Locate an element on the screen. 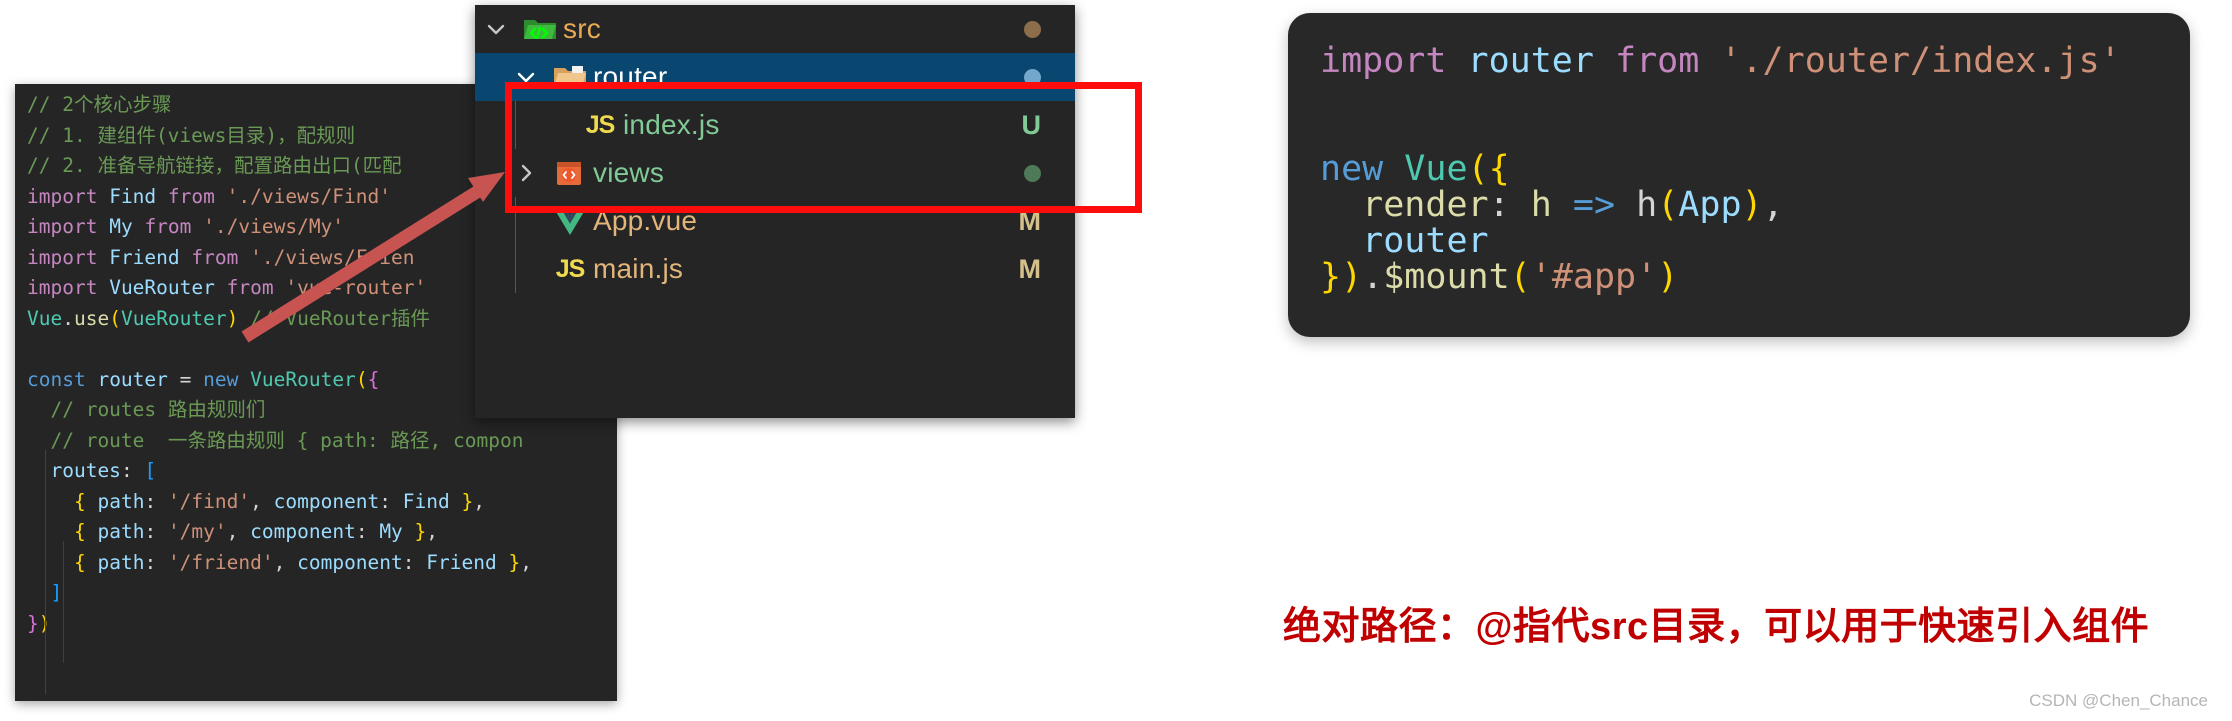  tree-row-index-js: JS index.js U is located at coordinates (775, 125).